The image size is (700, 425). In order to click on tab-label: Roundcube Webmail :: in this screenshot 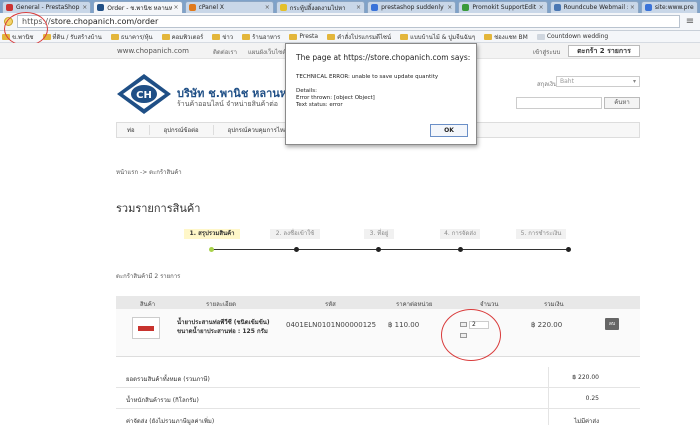, I will do `click(595, 7)`.